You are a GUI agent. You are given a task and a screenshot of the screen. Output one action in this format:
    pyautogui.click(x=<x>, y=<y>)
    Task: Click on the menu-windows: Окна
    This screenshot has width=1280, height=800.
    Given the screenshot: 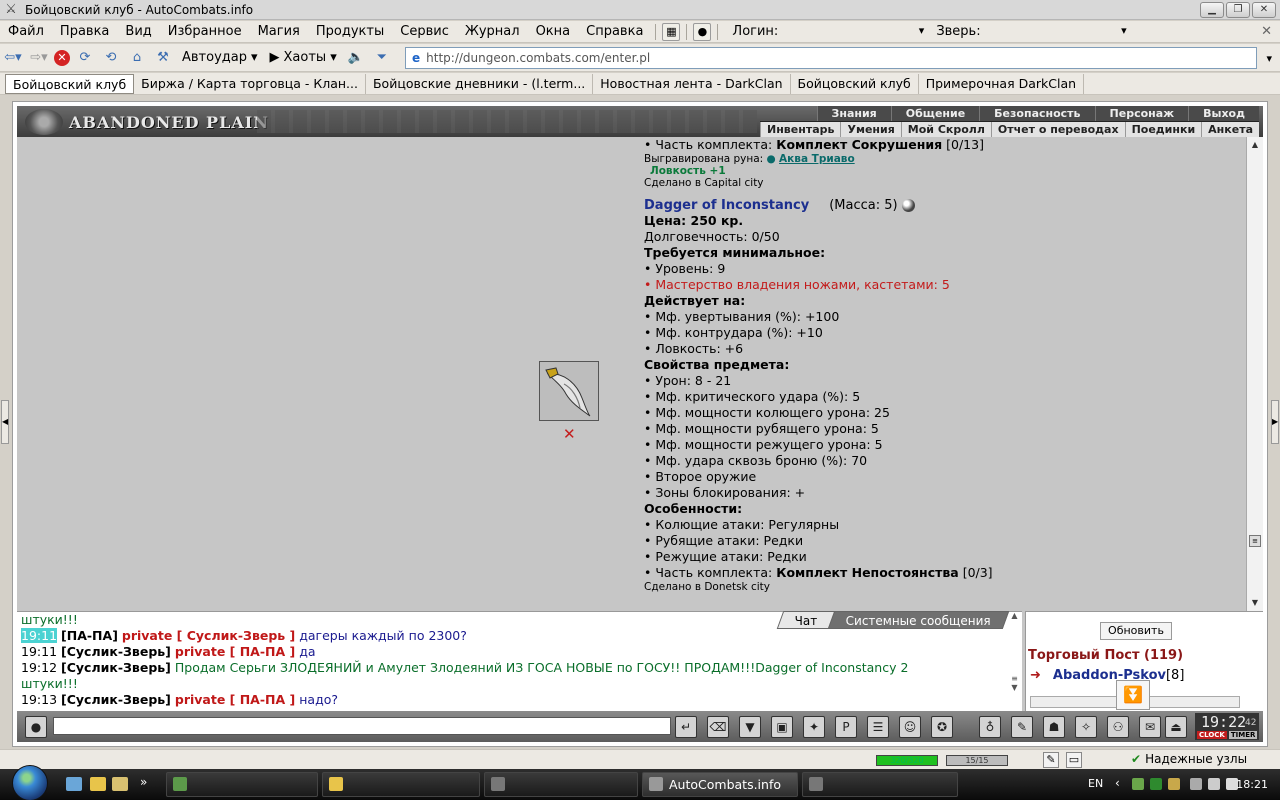 What is the action you would take?
    pyautogui.click(x=553, y=31)
    